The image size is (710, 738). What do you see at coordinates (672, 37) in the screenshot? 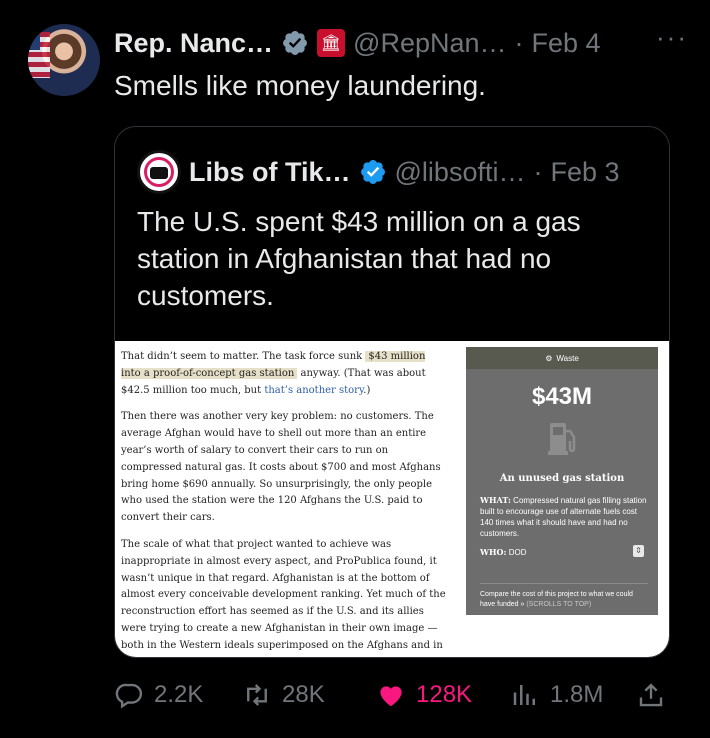
I see `more-options-icon: ···` at bounding box center [672, 37].